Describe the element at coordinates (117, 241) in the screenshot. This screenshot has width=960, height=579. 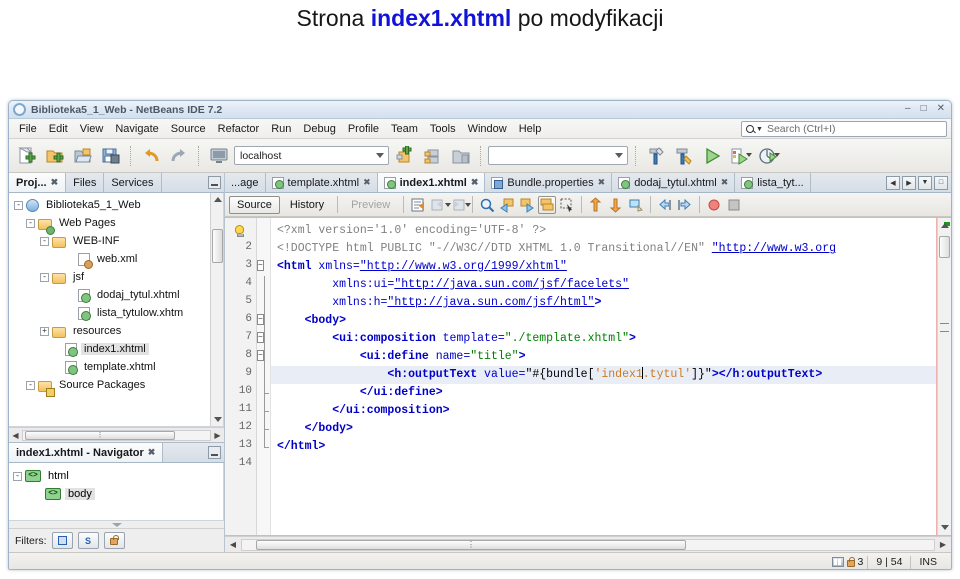
I see `tree-node-web-inf: - WEB-INF` at that location.